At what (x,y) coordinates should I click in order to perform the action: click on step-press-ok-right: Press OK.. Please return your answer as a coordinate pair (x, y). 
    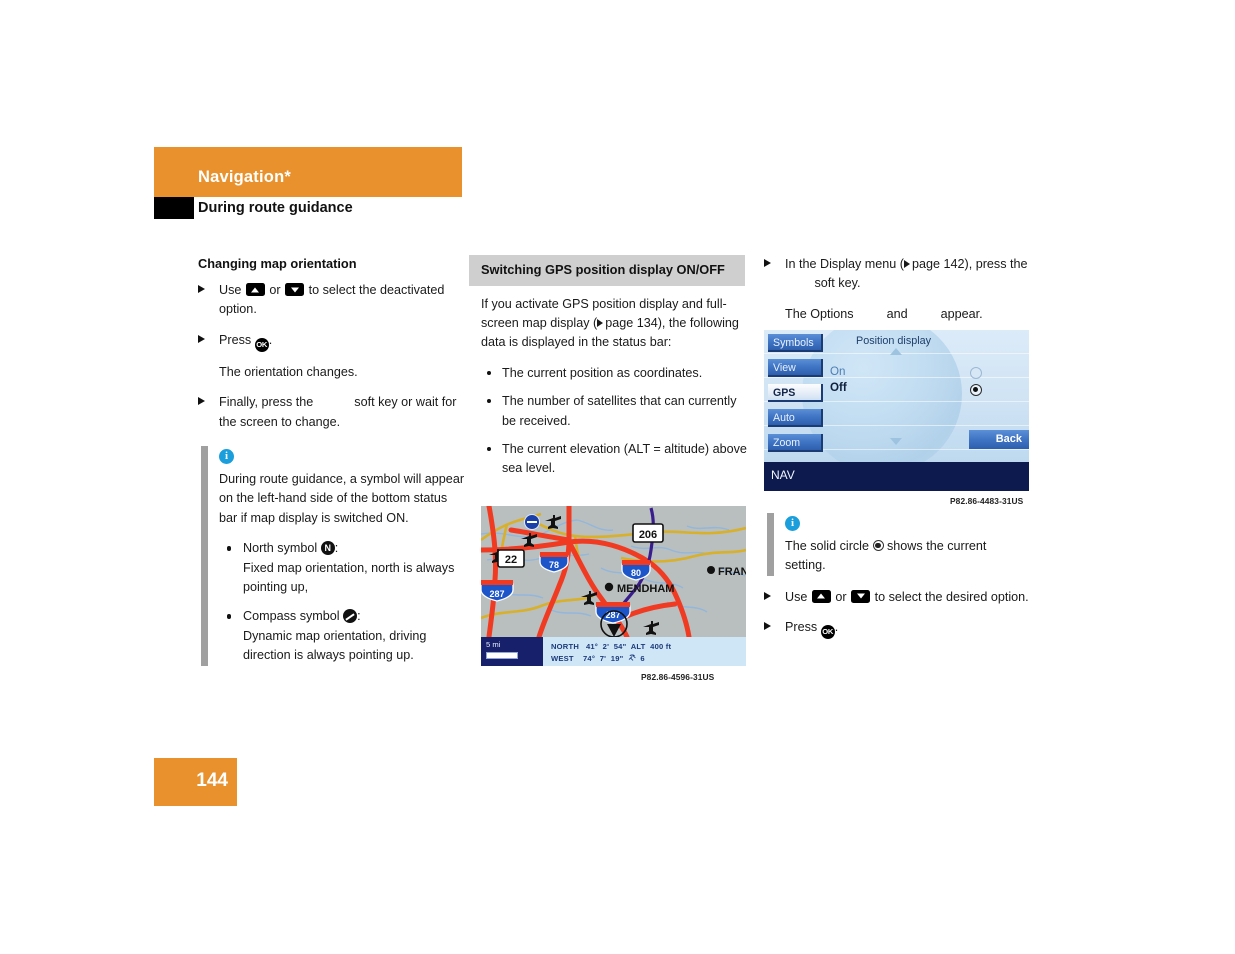
    Looking at the image, I should click on (897, 629).